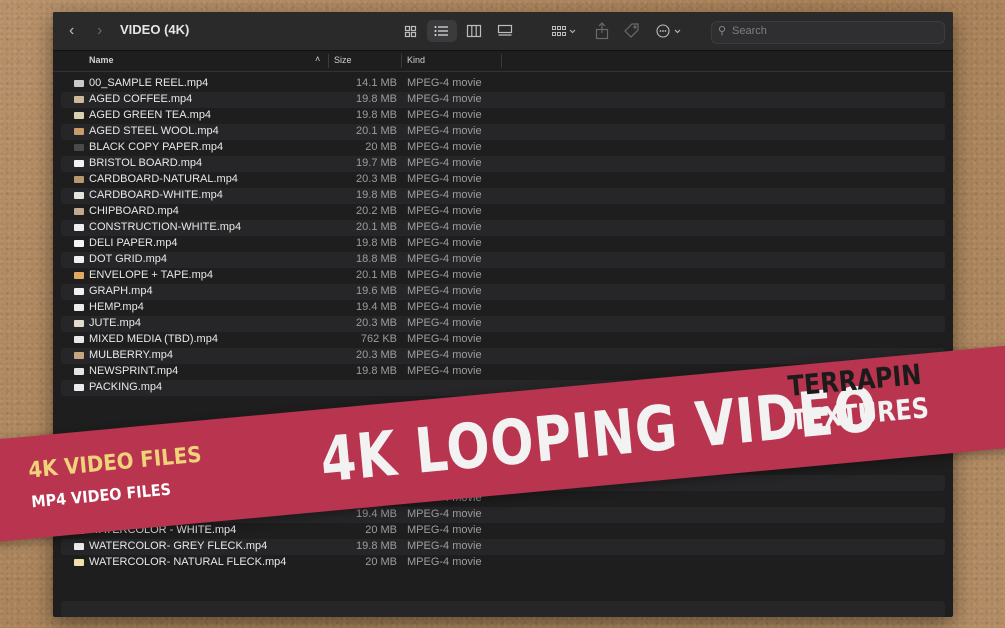 This screenshot has width=1005, height=628. What do you see at coordinates (503, 531) in the screenshot?
I see `file-row: WATERCOLOR - WHITE.mp4 20 MB MPEG-4 movie` at bounding box center [503, 531].